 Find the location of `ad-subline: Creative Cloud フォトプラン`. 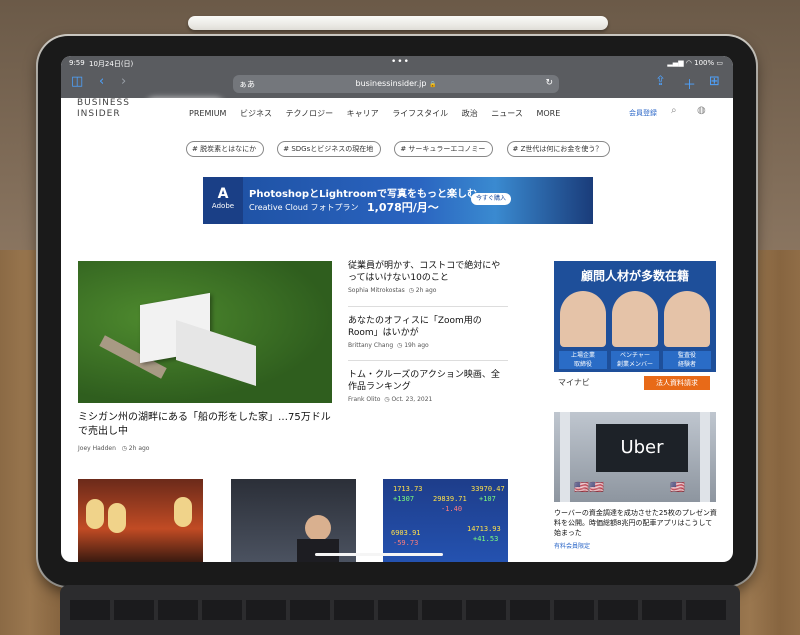

ad-subline: Creative Cloud フォトプラン is located at coordinates (304, 207).